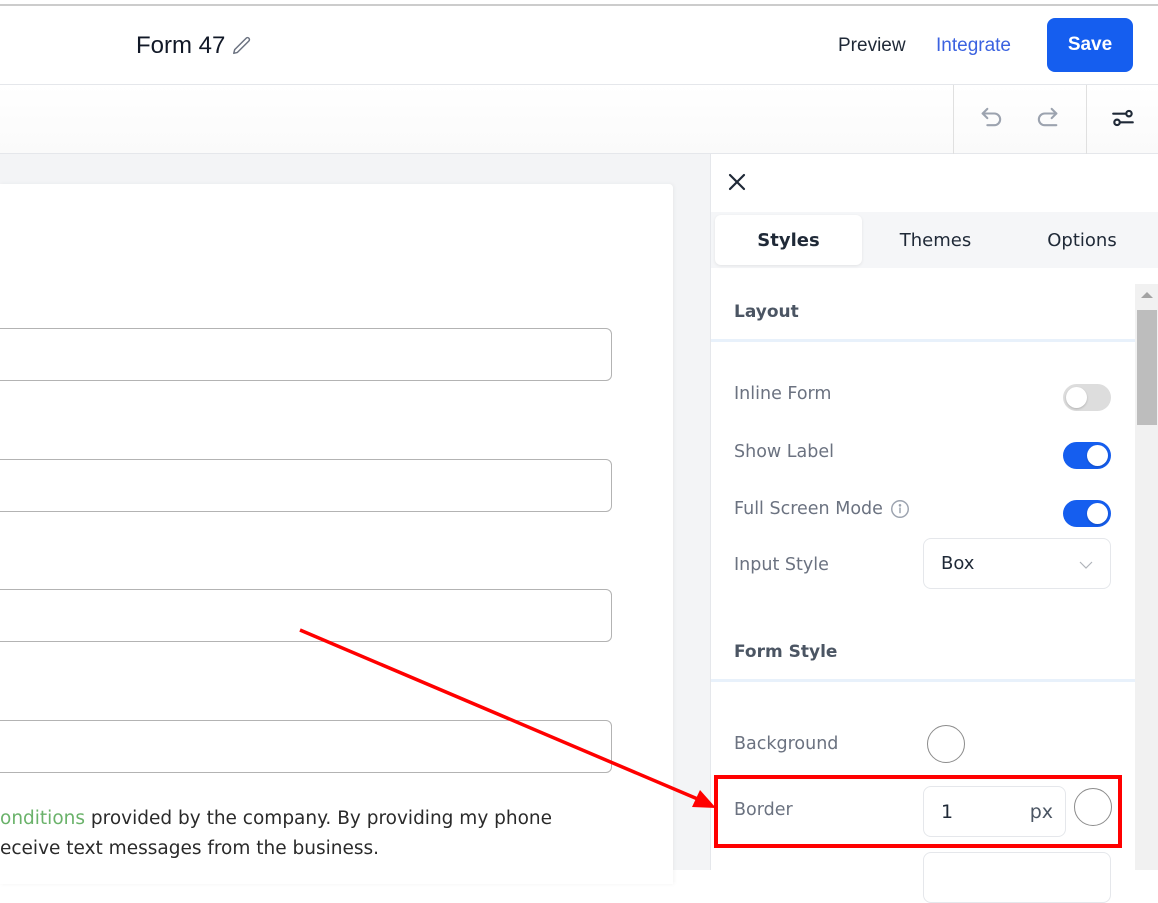  What do you see at coordinates (766, 312) in the screenshot?
I see `section-title-layout: Layout` at bounding box center [766, 312].